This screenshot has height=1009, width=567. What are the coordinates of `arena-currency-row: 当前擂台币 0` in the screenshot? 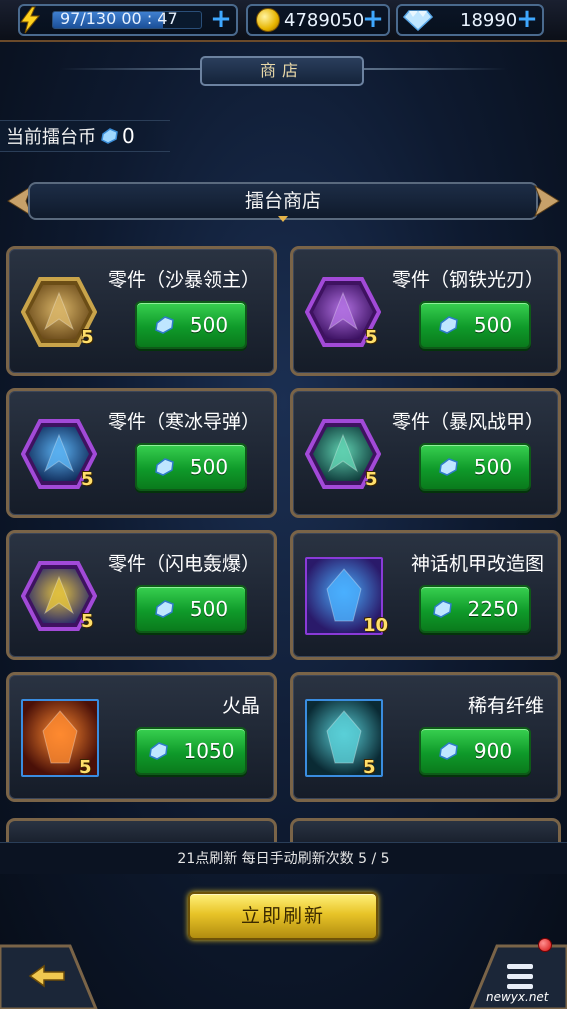 It's located at (85, 136).